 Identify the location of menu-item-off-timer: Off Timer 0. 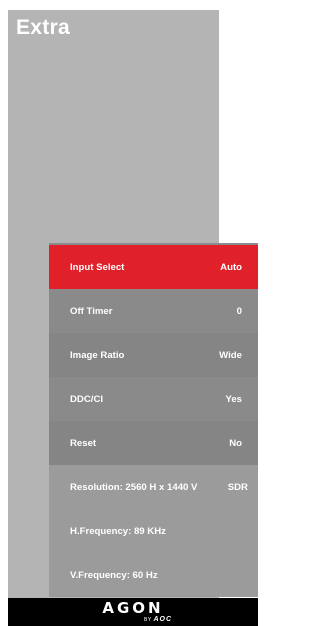
(153, 311).